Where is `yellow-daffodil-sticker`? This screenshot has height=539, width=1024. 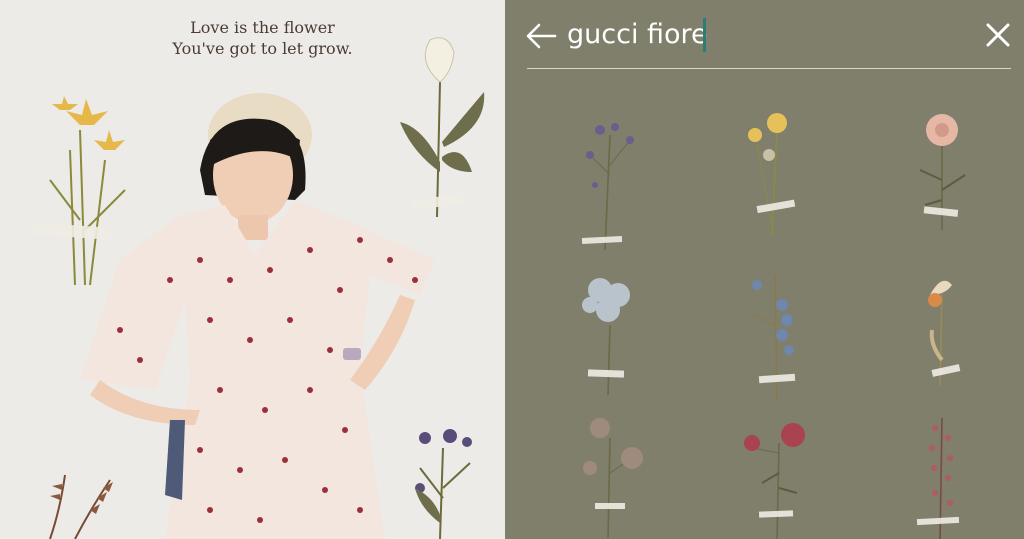 yellow-daffodil-sticker is located at coordinates (777, 175).